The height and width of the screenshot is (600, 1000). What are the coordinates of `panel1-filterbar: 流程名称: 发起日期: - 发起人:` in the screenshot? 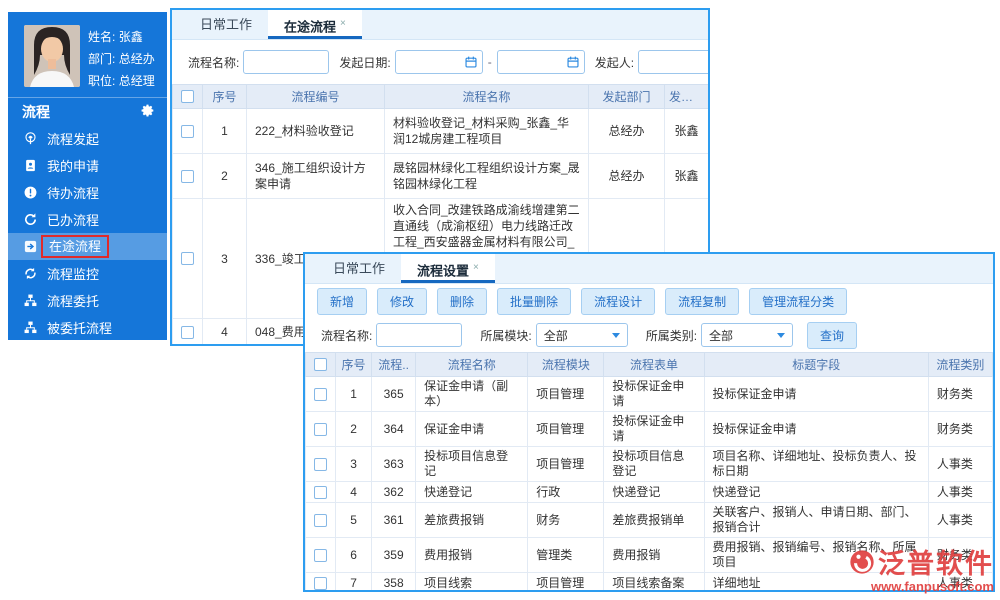 It's located at (440, 62).